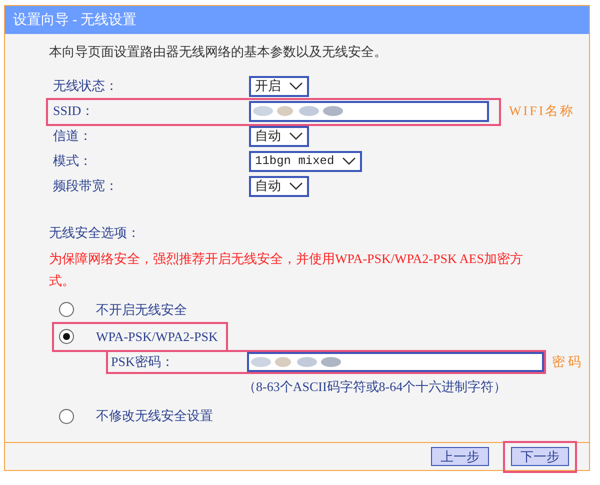 The height and width of the screenshot is (485, 600). Describe the element at coordinates (73, 161) in the screenshot. I see `field-label: 模式：` at that location.